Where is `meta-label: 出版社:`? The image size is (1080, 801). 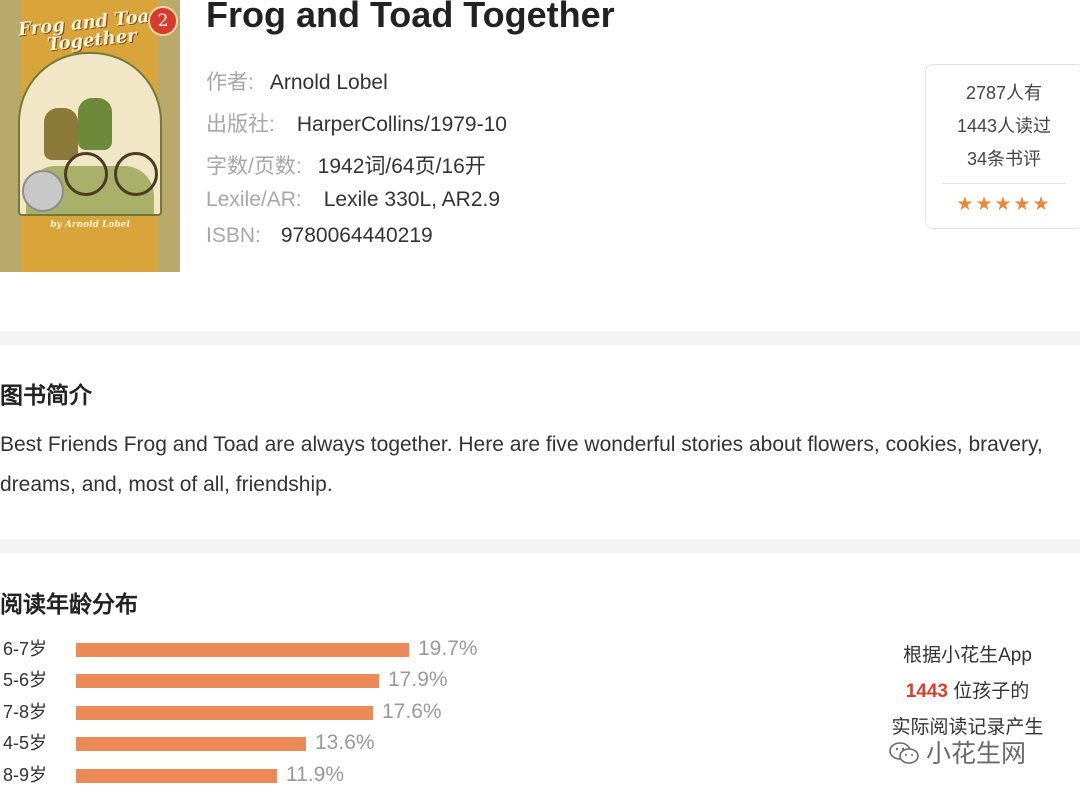 meta-label: 出版社: is located at coordinates (240, 124).